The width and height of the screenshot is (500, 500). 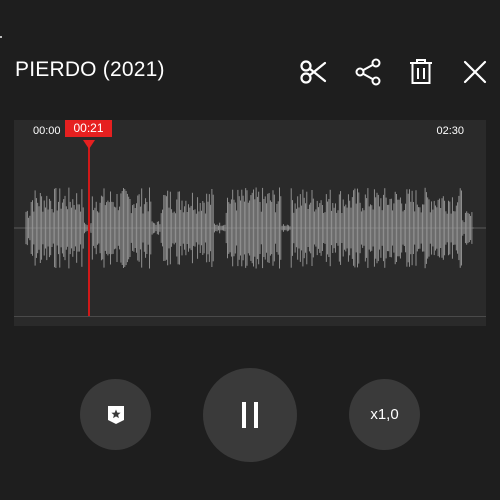 I want to click on delete-button, so click(x=421, y=72).